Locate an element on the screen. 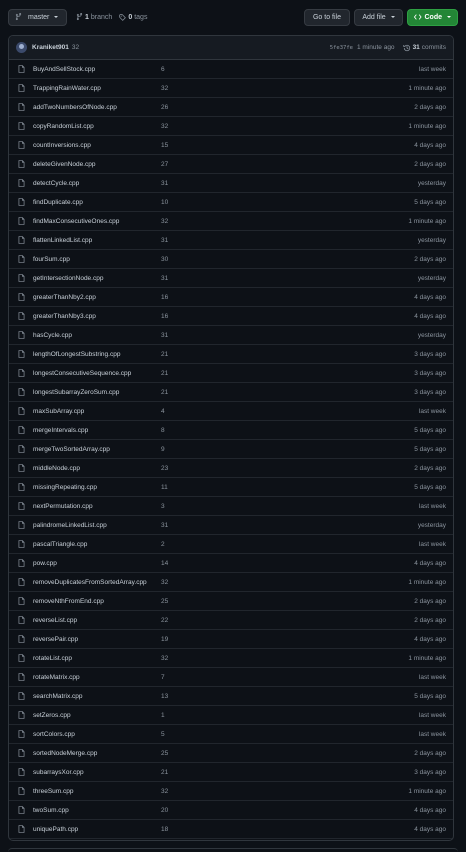  file-row: pow.cpp 14 4 days ago is located at coordinates (231, 563).